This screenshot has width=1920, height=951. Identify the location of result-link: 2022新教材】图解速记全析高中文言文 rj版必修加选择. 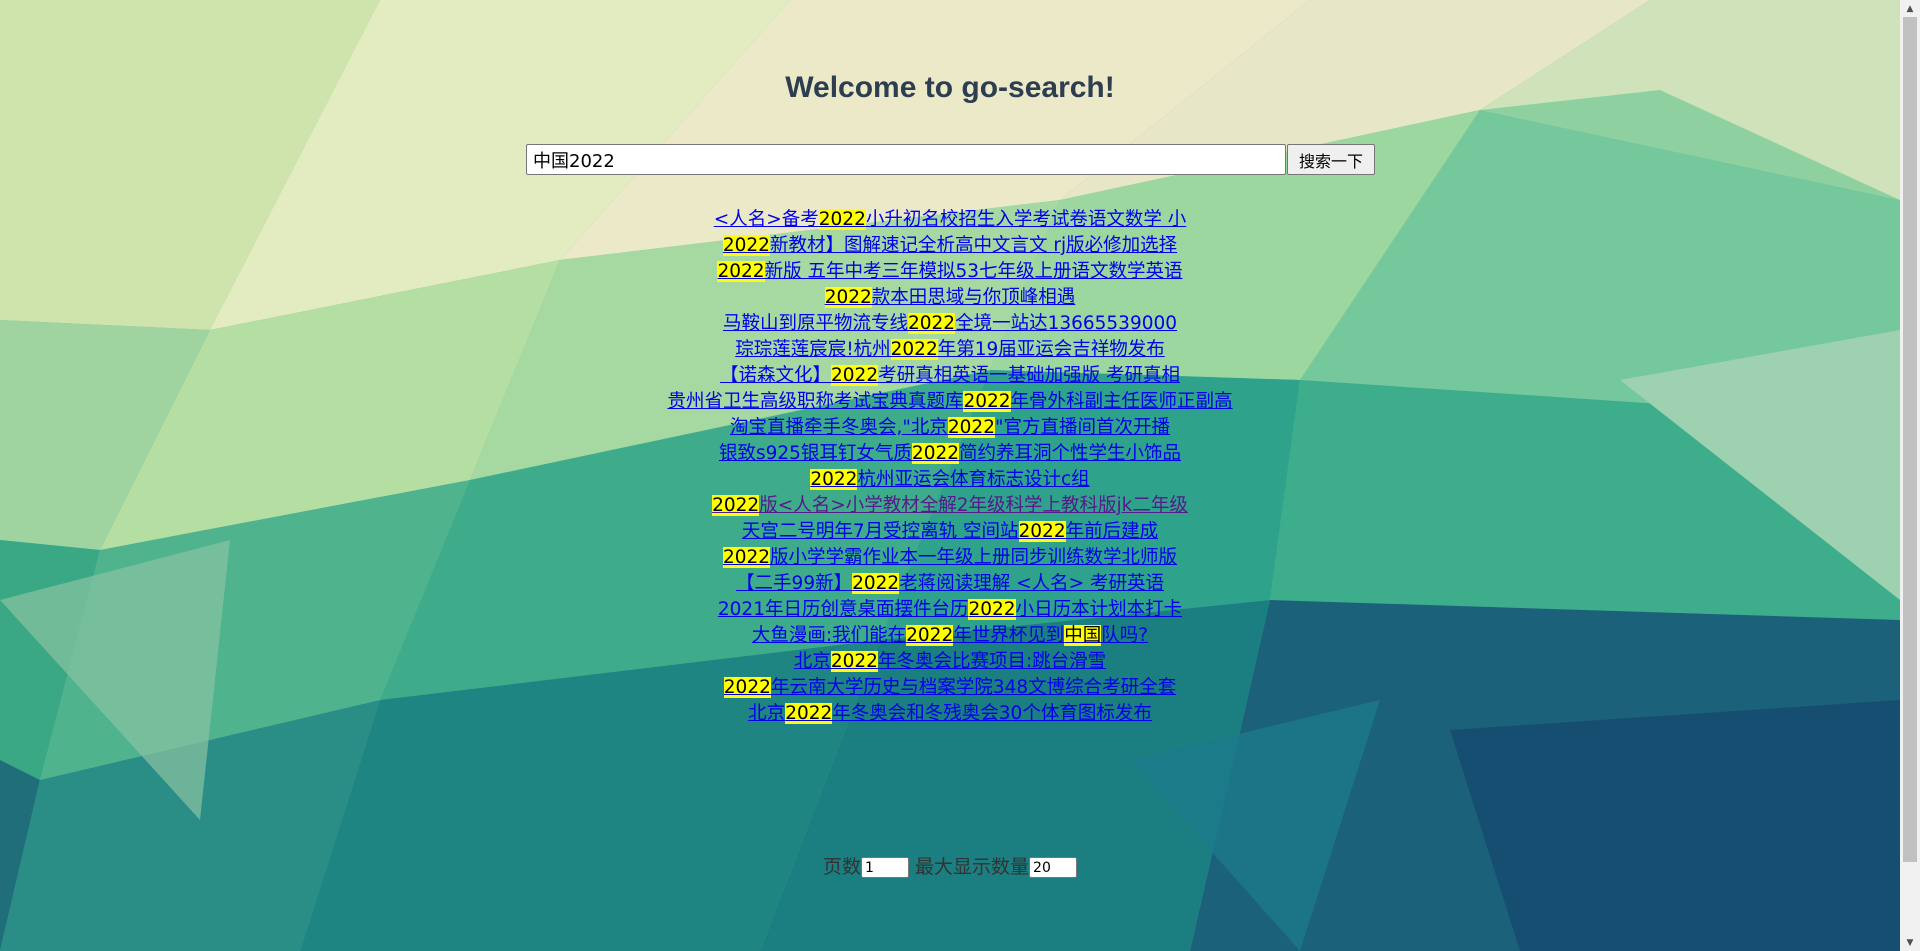
(950, 245).